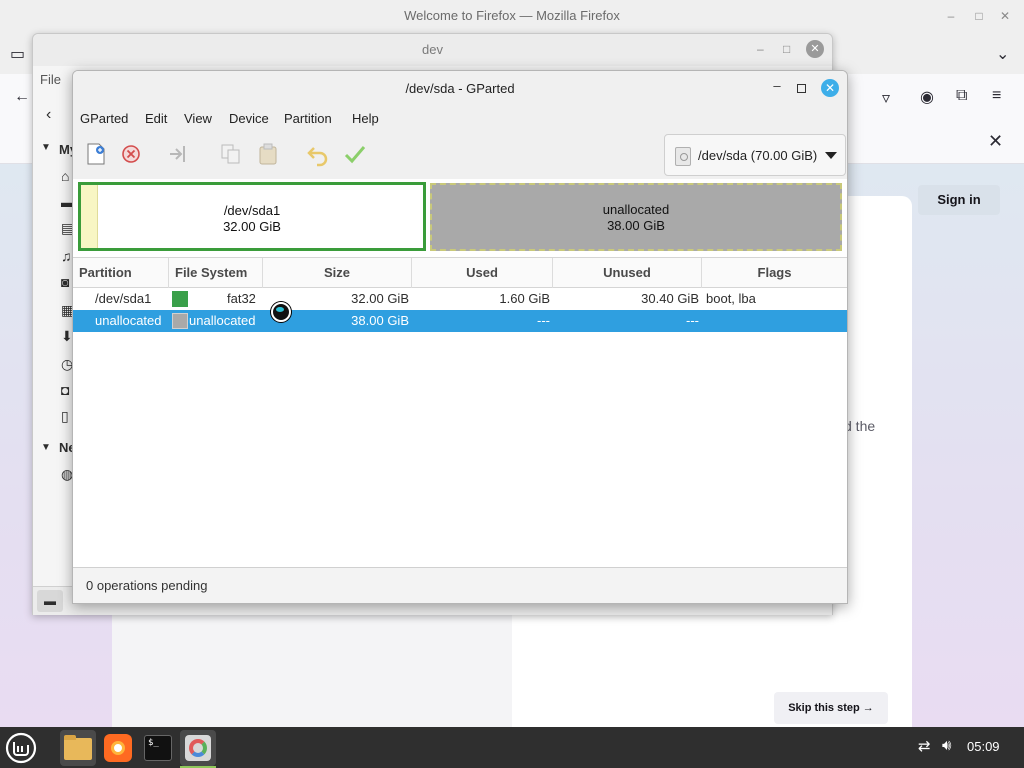 This screenshot has height=768, width=1024. What do you see at coordinates (801, 88) in the screenshot?
I see `gparted-maximize-button` at bounding box center [801, 88].